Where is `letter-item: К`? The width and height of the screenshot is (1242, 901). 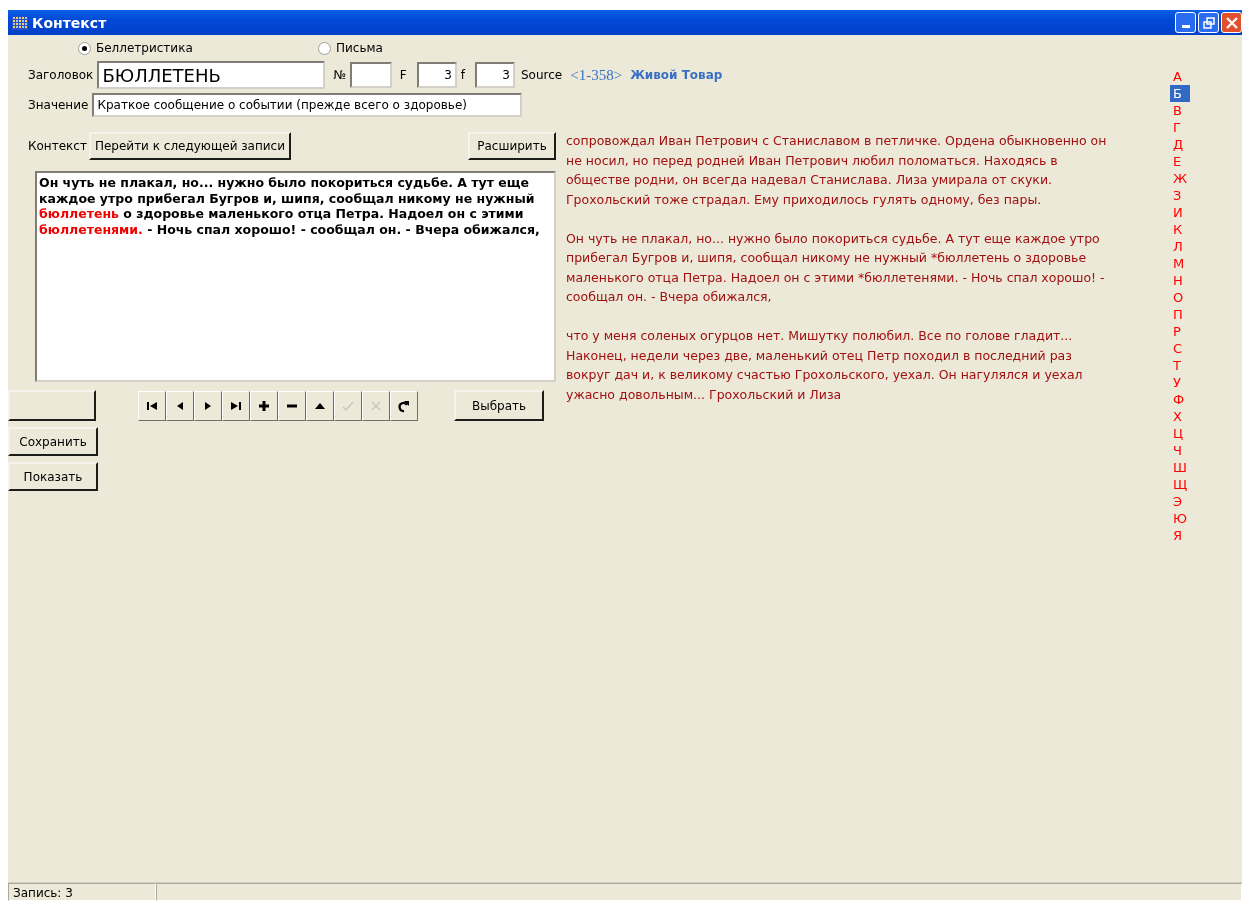 letter-item: К is located at coordinates (1180, 229).